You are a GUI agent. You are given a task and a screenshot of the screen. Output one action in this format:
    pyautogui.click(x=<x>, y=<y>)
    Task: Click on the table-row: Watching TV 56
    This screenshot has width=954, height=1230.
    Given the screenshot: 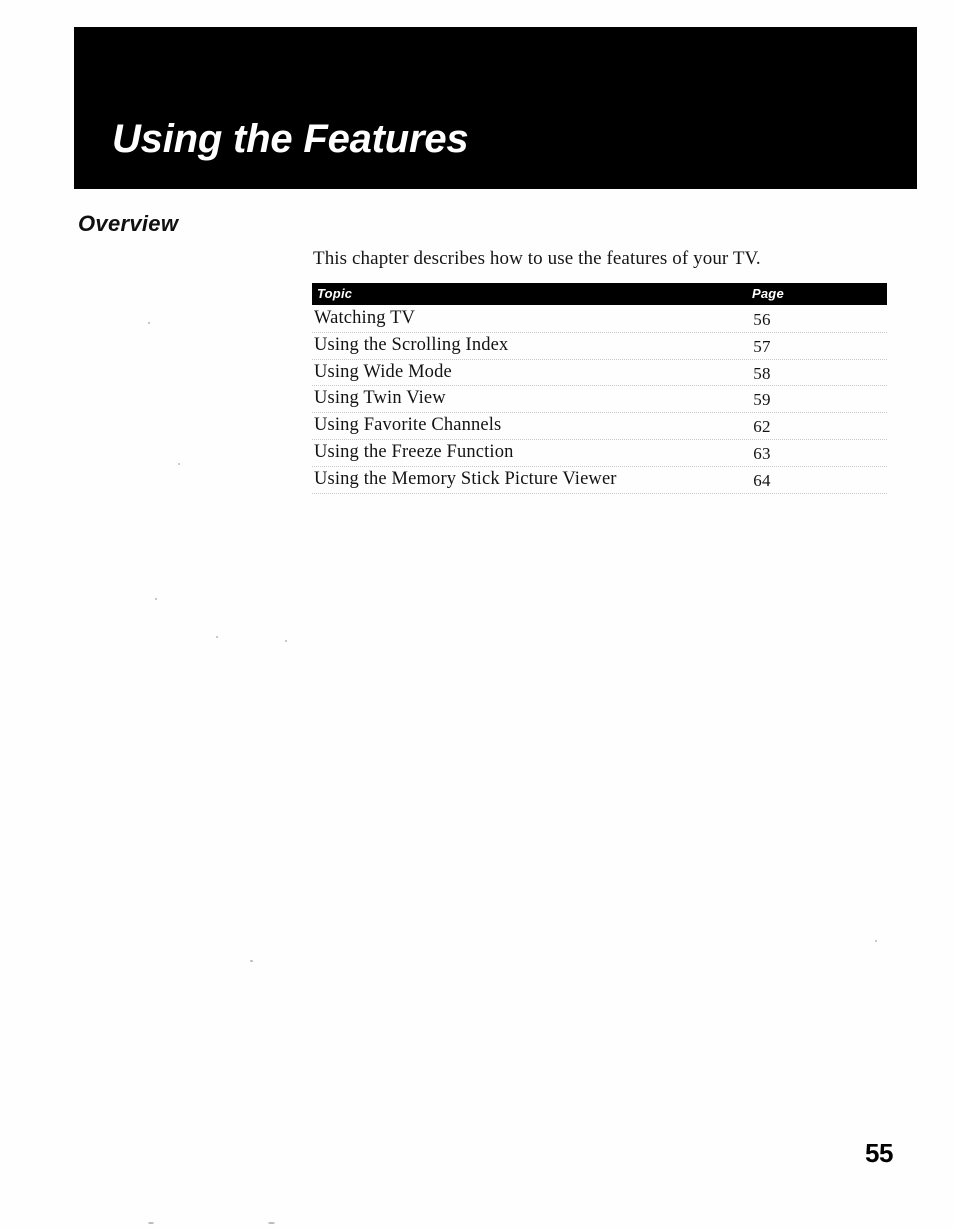 What is the action you would take?
    pyautogui.click(x=599, y=319)
    